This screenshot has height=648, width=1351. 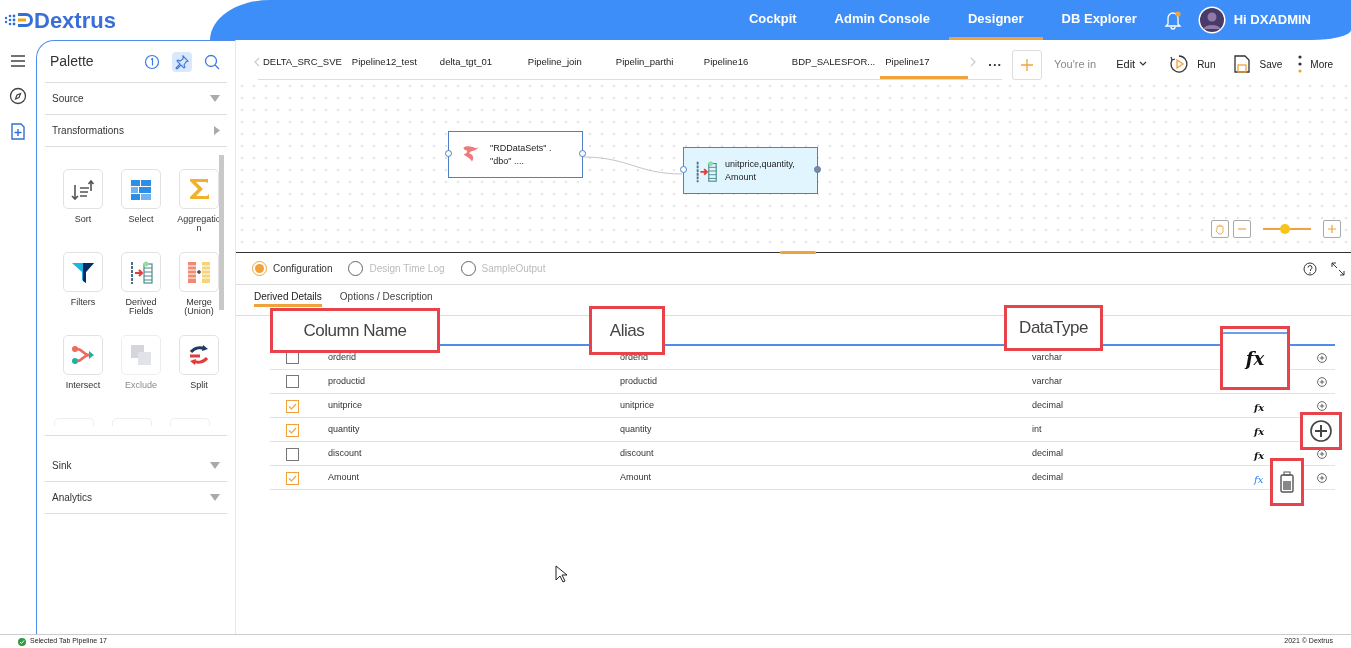 What do you see at coordinates (1255, 358) in the screenshot?
I see `callout-function: fx` at bounding box center [1255, 358].